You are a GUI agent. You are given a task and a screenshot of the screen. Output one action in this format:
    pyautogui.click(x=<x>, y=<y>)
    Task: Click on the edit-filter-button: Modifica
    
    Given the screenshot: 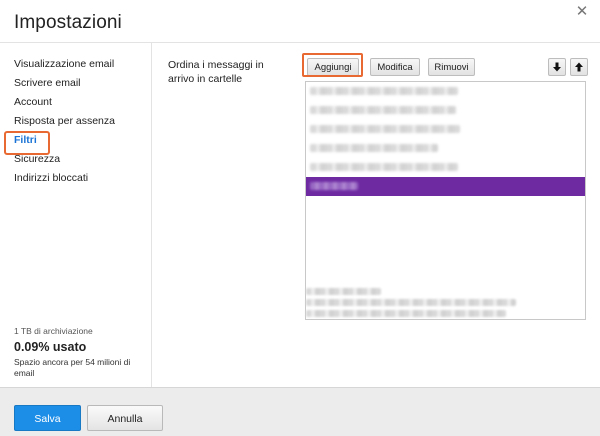 What is the action you would take?
    pyautogui.click(x=395, y=67)
    